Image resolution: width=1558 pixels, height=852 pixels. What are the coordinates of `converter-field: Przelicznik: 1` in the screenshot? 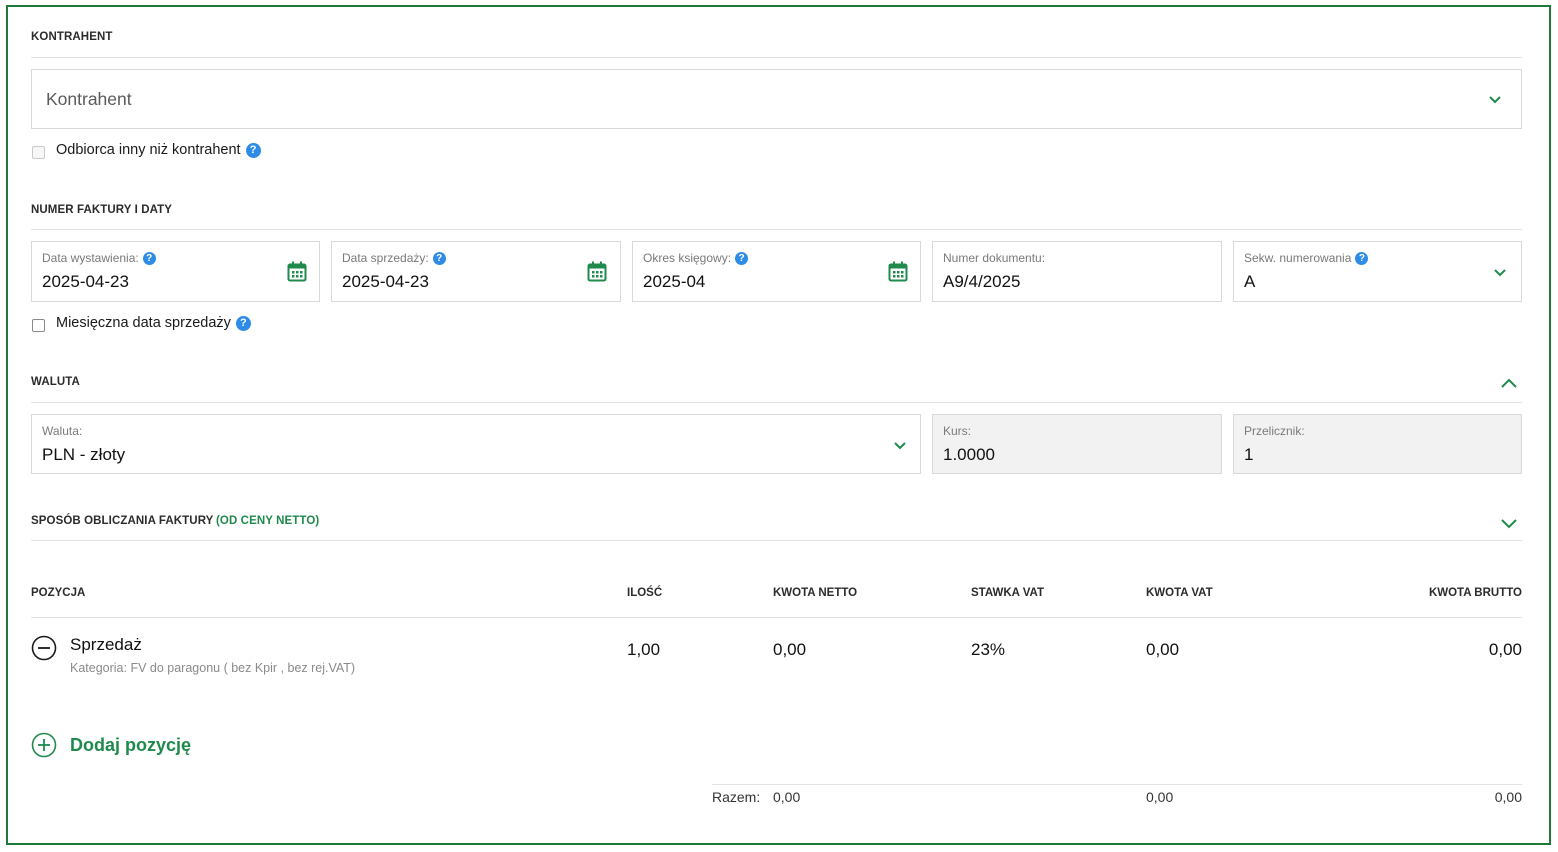 It's located at (1377, 444).